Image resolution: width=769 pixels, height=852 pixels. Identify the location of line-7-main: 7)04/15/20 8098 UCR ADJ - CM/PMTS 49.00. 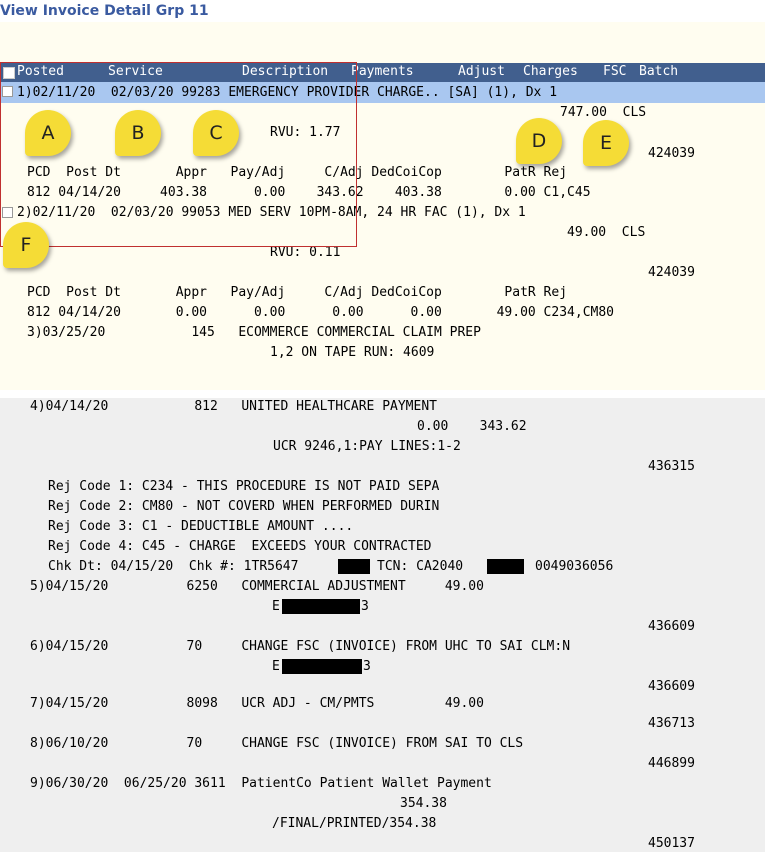
(257, 703).